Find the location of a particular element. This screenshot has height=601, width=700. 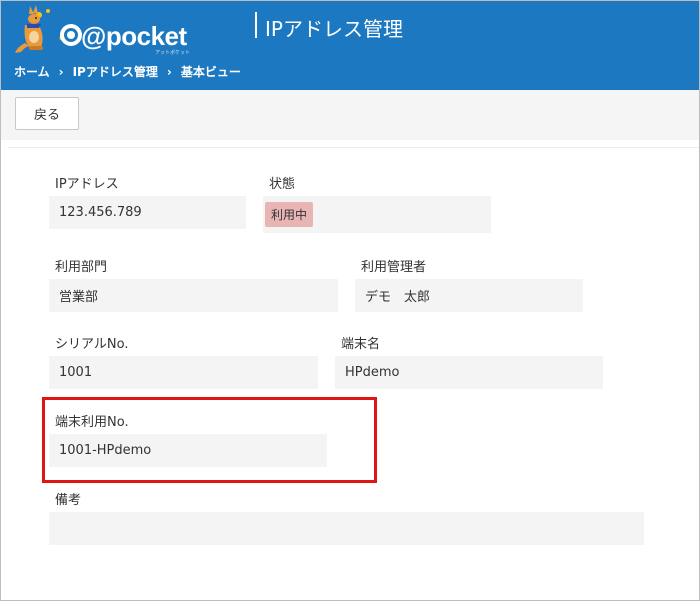

breadcrumb: ホーム › IPアドレス管理 › 基本ビュー is located at coordinates (127, 71).